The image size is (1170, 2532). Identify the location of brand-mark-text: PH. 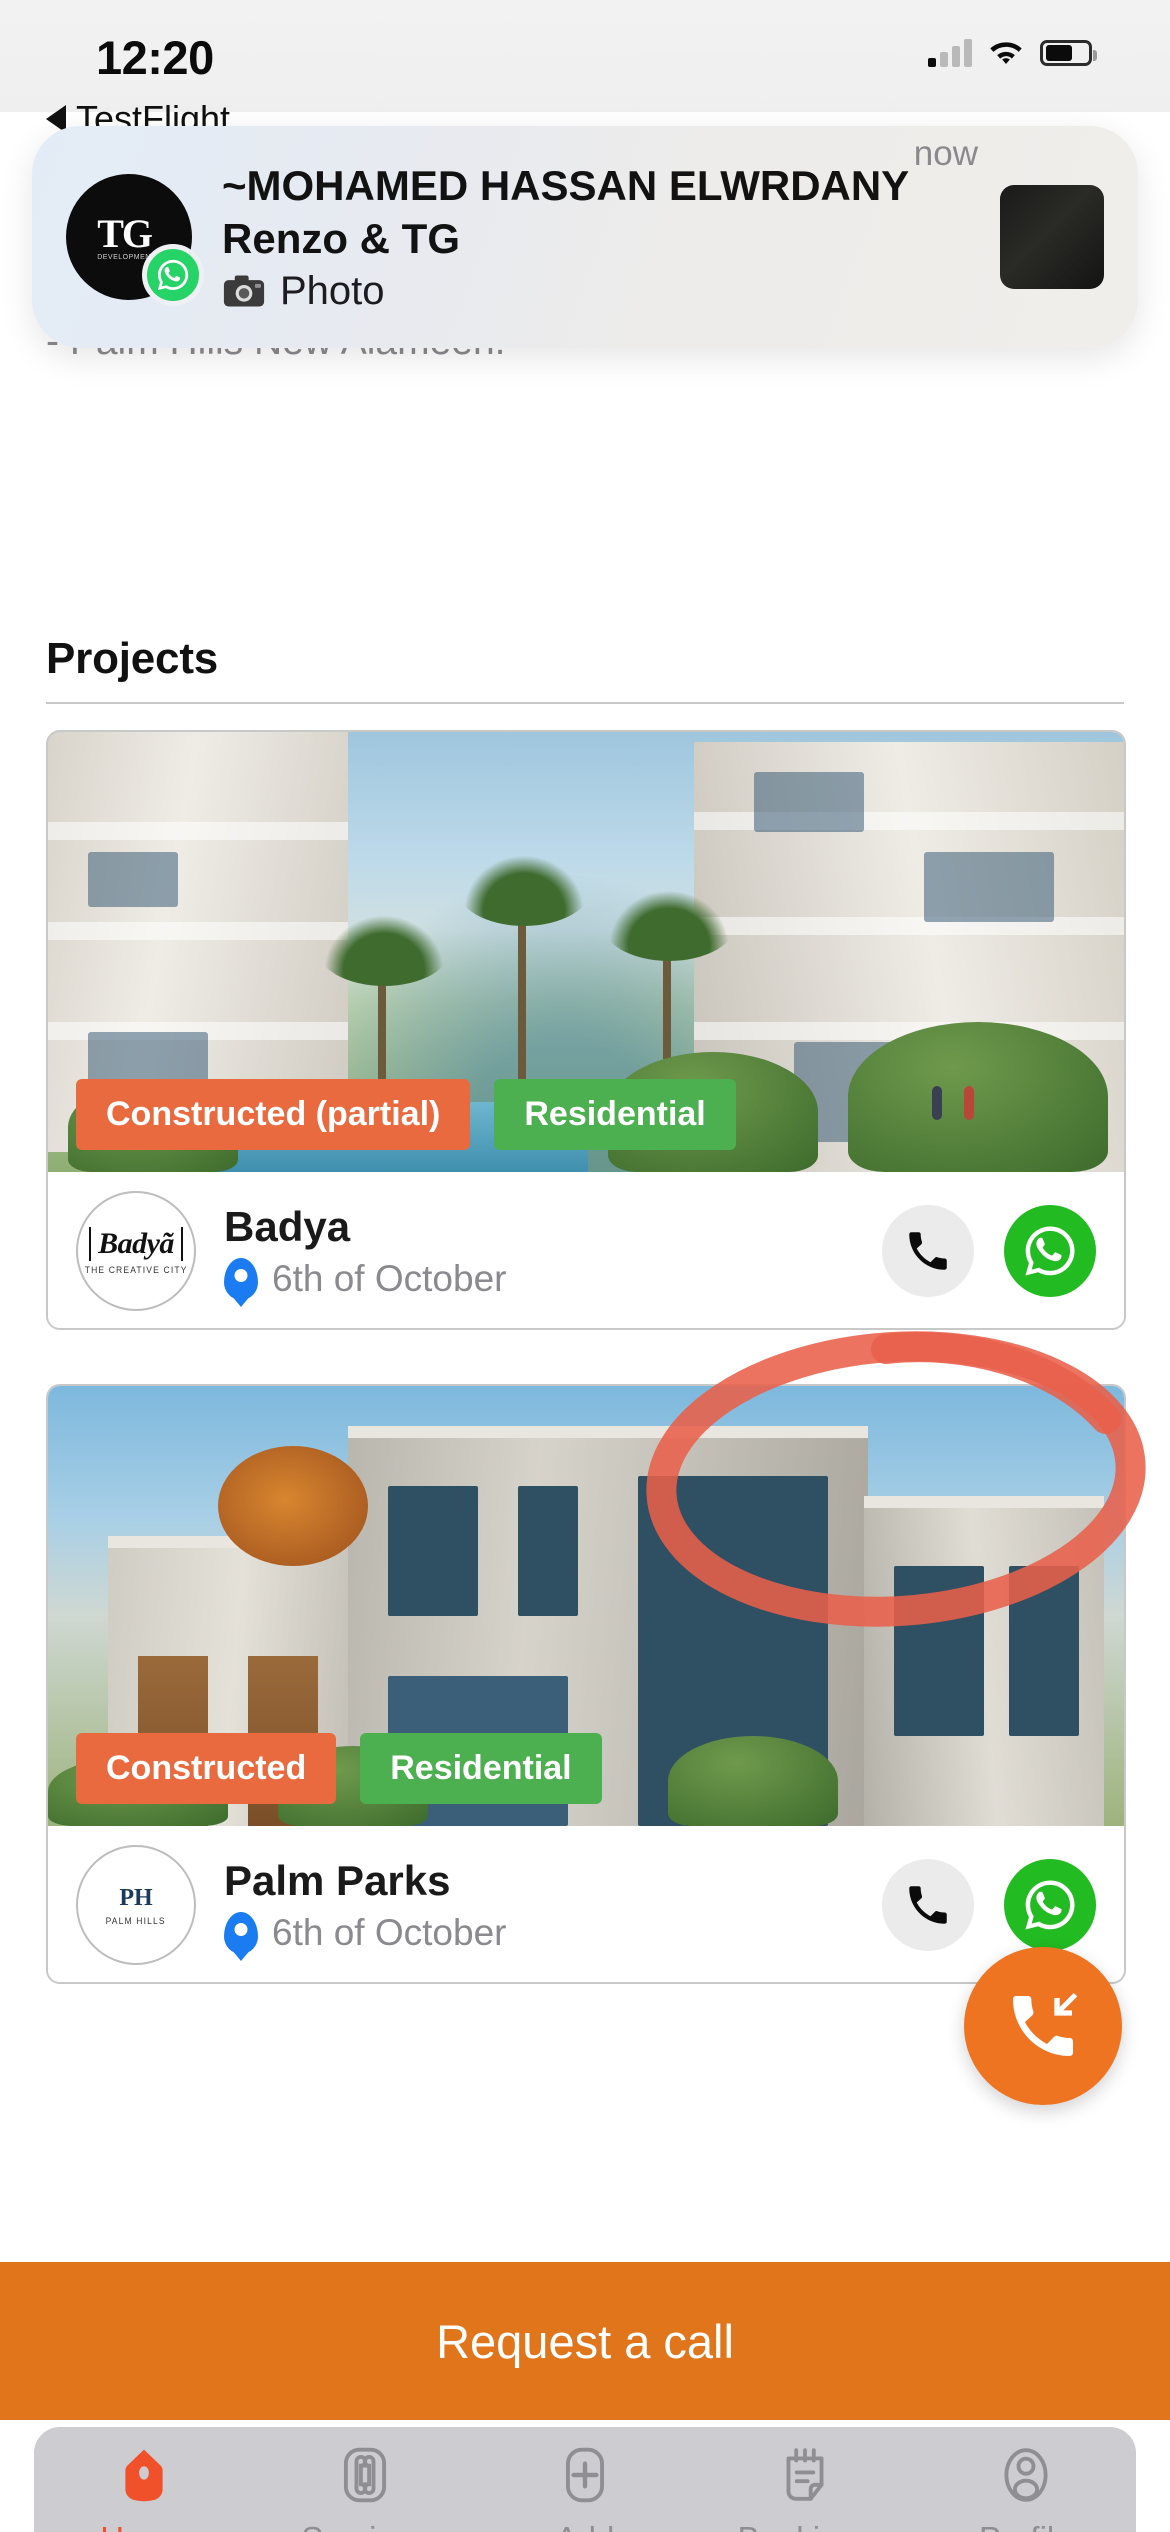
(136, 1898).